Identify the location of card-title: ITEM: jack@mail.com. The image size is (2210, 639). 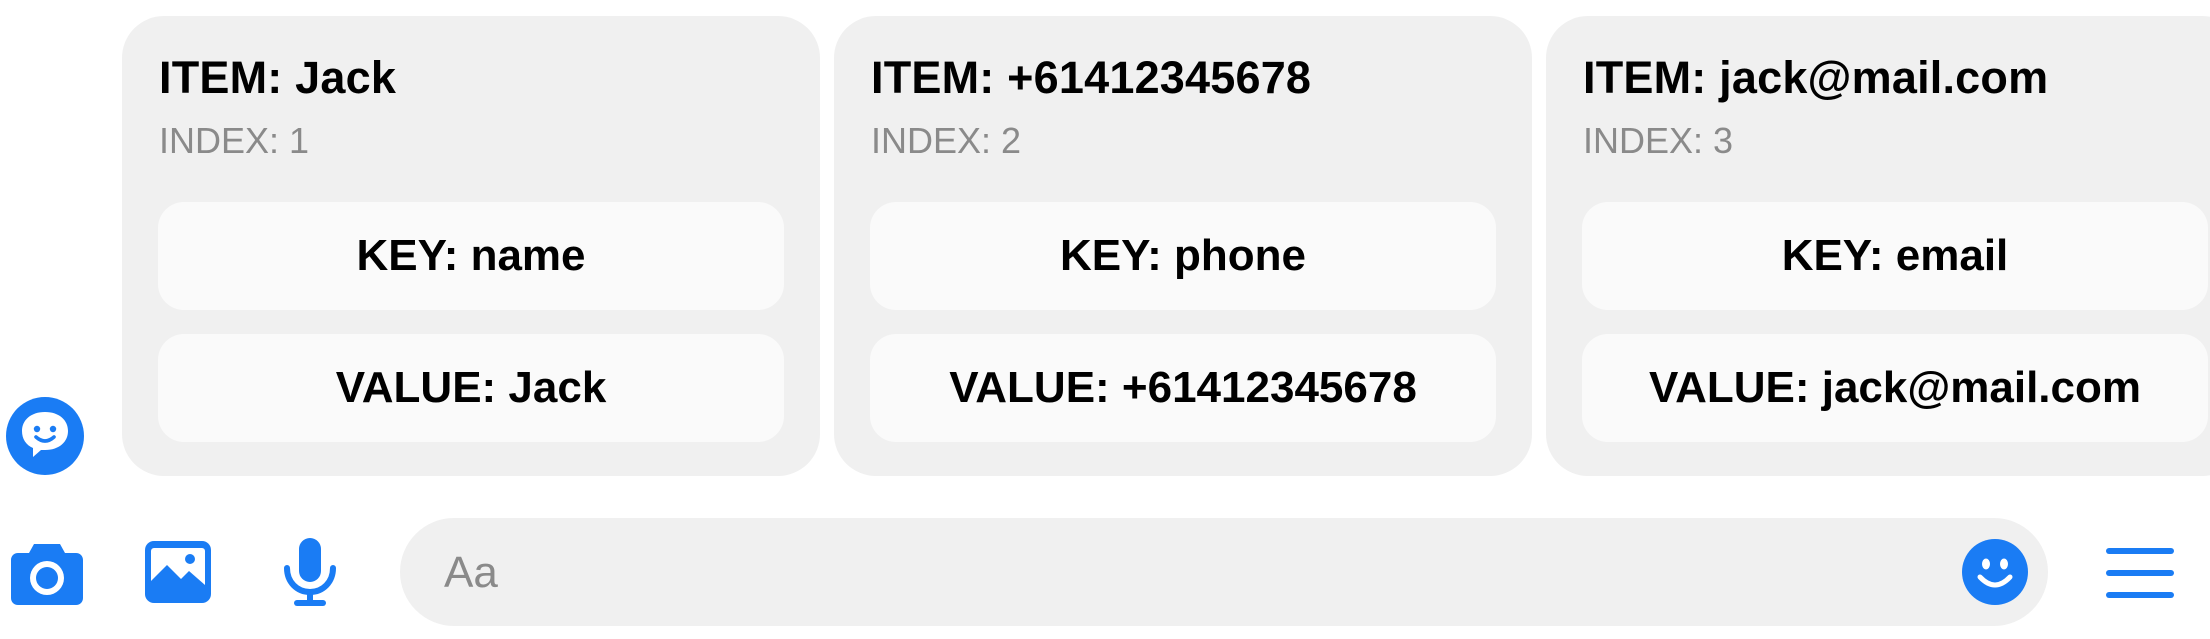
(1816, 77).